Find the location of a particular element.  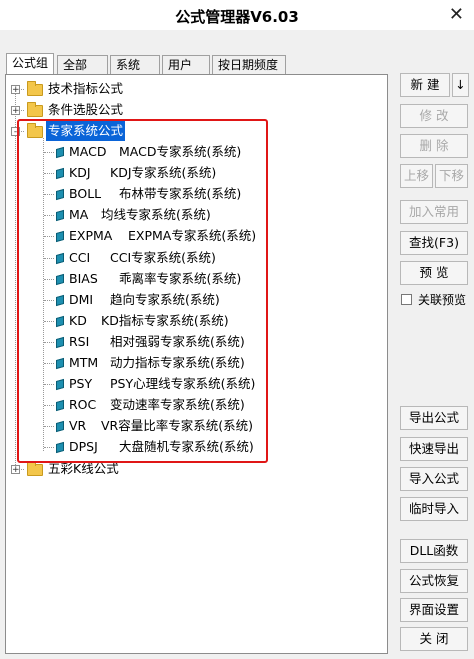

expert-formula-item: CCI CCI专家系统(系统) is located at coordinates (156, 258).